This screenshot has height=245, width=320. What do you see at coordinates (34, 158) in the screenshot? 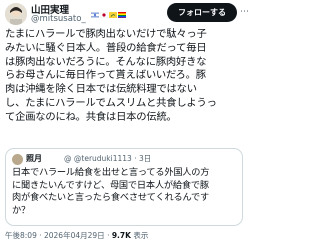
I see `quote-author-name: 照月` at bounding box center [34, 158].